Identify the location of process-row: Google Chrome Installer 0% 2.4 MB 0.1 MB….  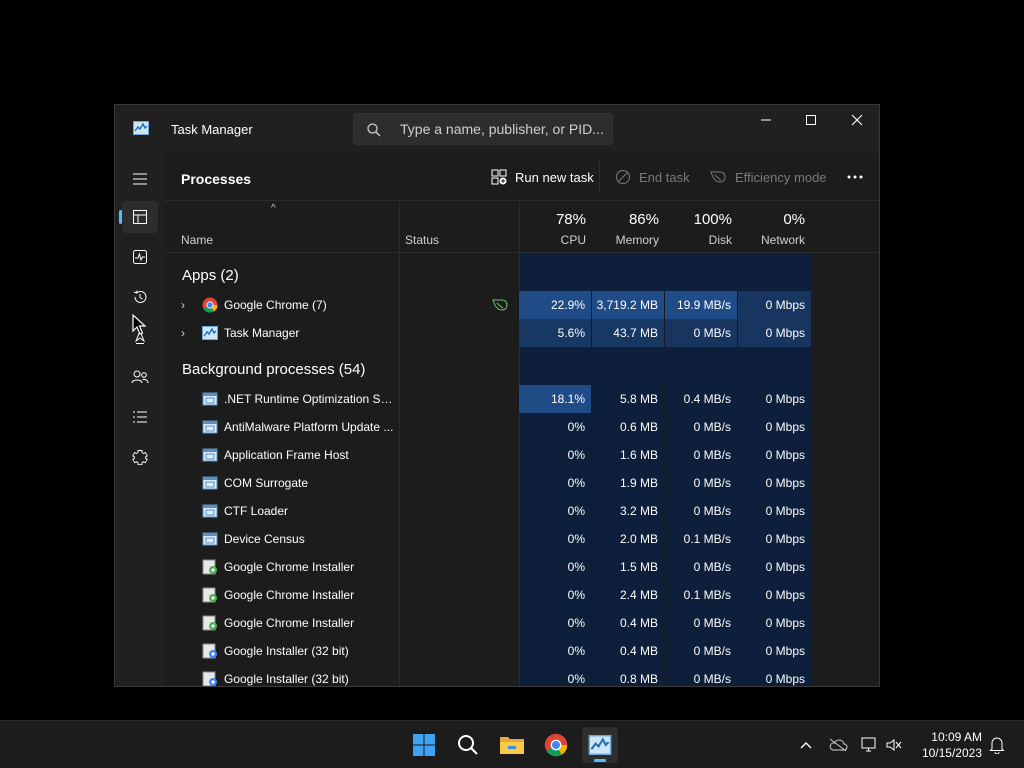
(522, 595).